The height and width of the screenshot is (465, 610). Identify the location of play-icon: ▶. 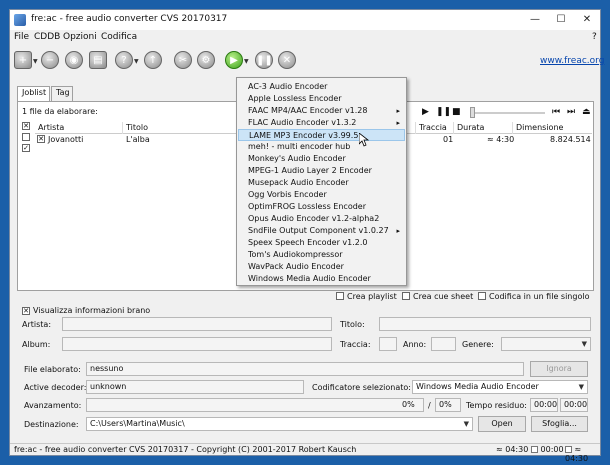
(425, 112).